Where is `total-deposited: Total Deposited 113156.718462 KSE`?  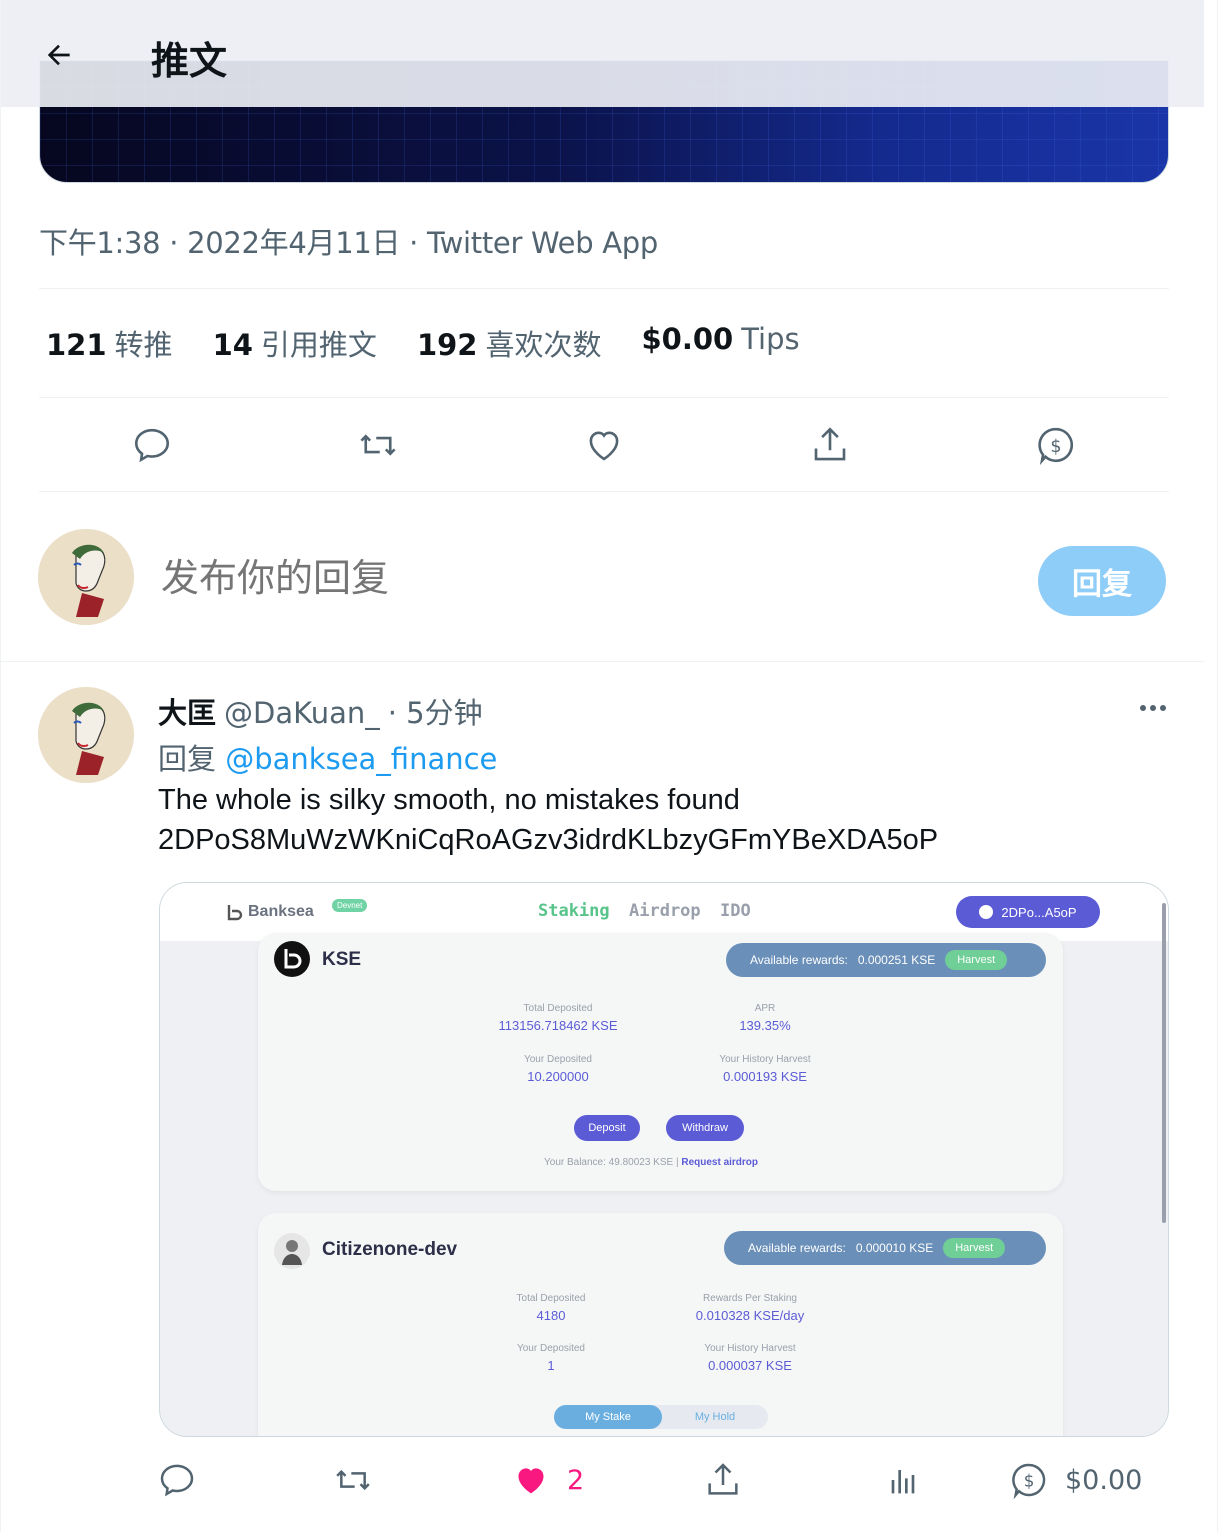
total-deposited: Total Deposited 113156.718462 KSE is located at coordinates (558, 1018).